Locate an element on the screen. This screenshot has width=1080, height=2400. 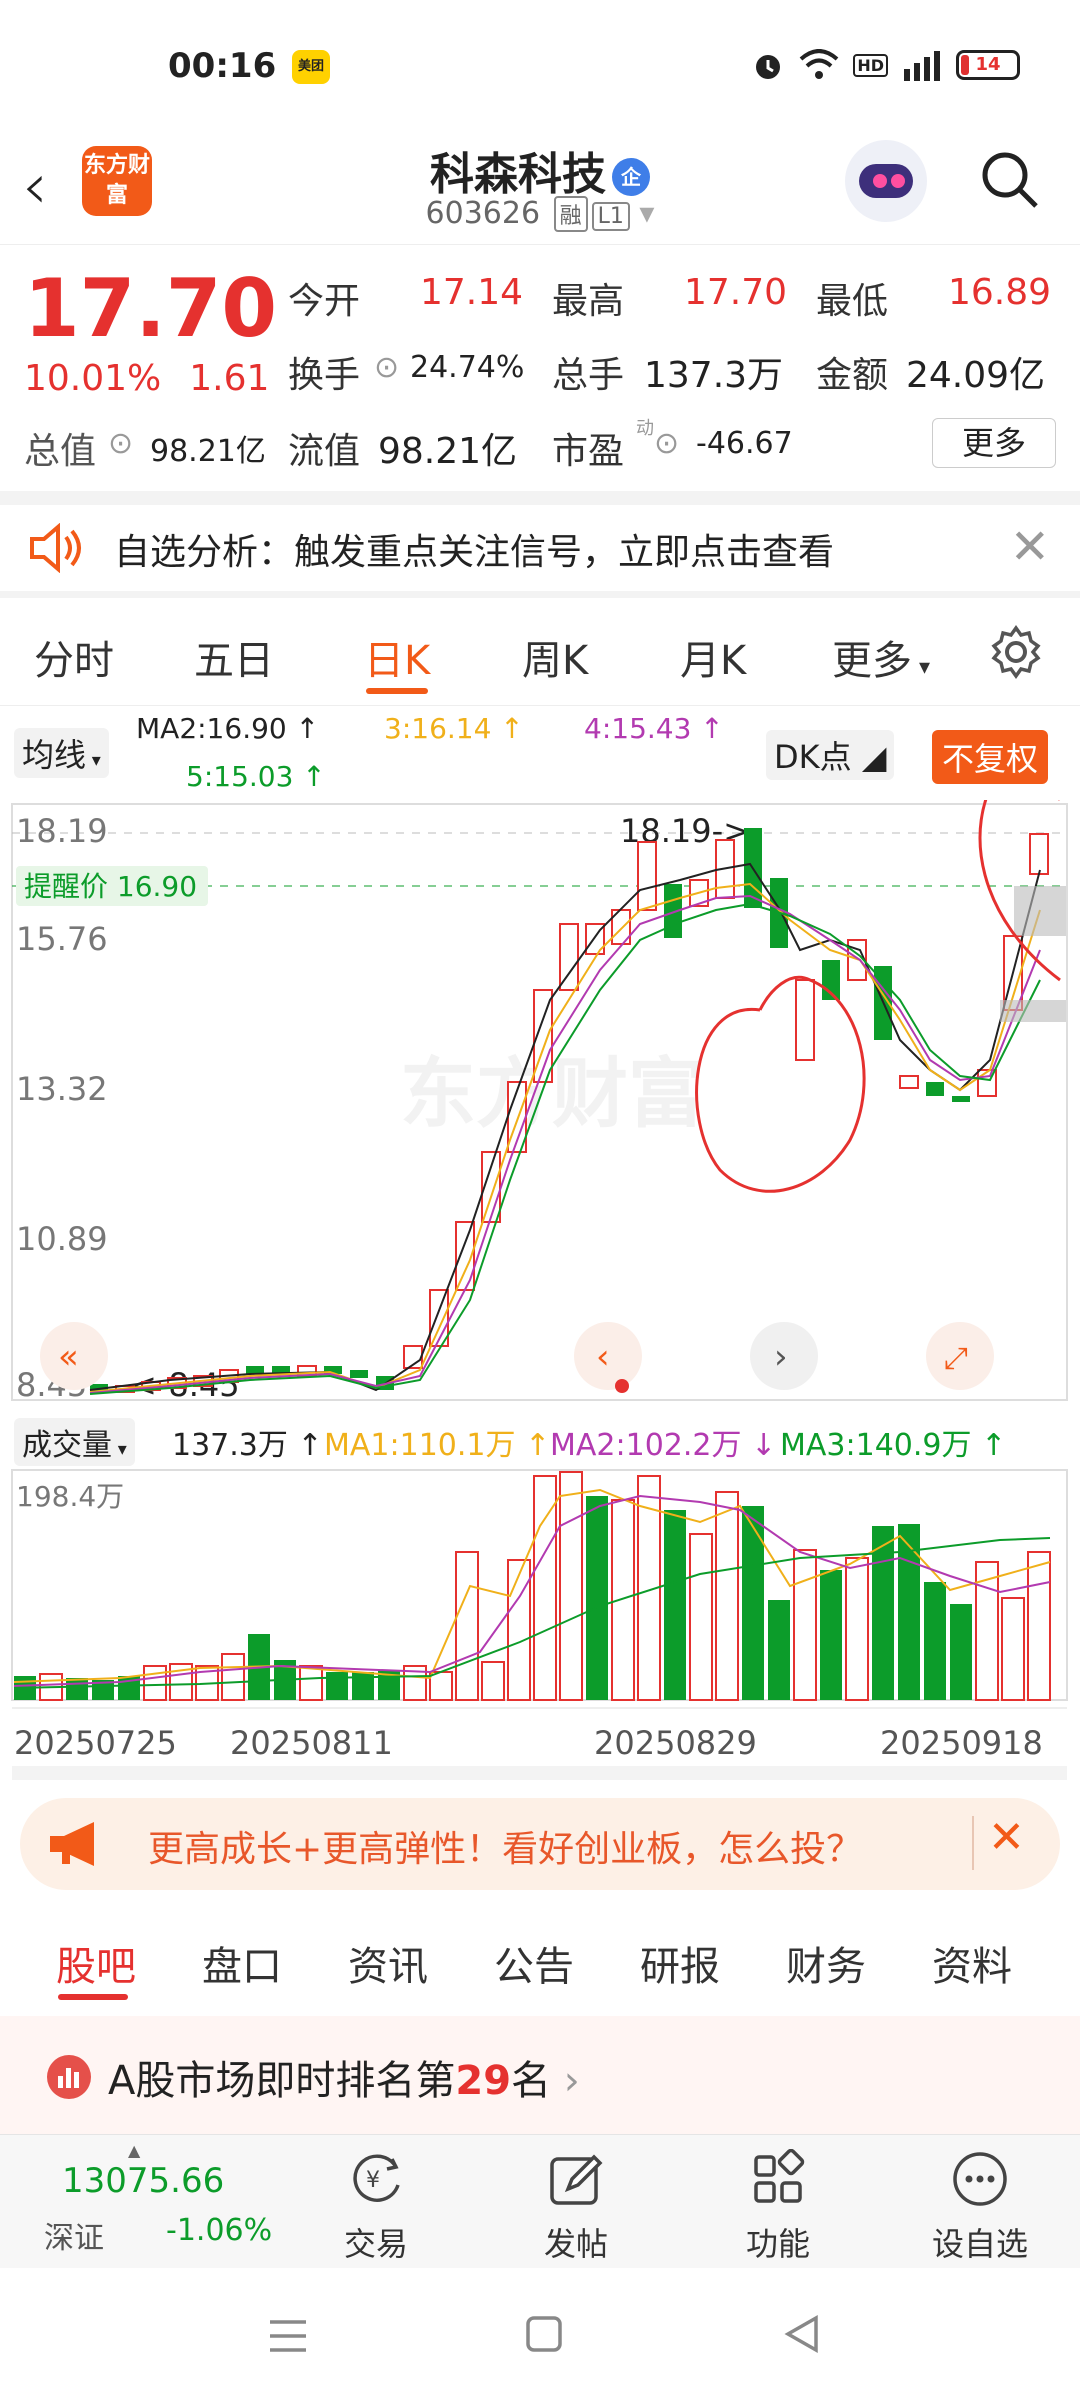
market-rank-row: A股市场即时排名第29名 › is located at coordinates (540, 2076).